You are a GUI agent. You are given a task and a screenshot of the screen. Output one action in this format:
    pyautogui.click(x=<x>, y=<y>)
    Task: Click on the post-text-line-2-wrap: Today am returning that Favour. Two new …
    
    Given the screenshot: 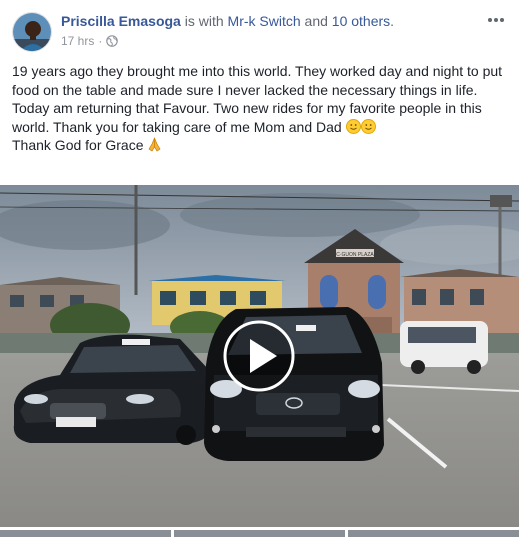 What is the action you would take?
    pyautogui.click(x=259, y=117)
    